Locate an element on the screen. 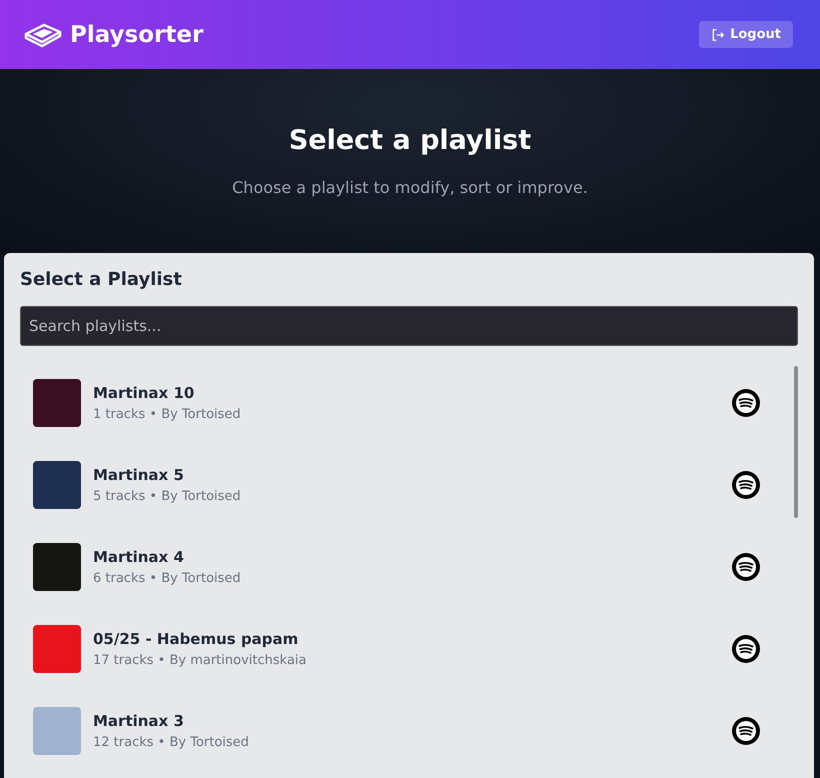  logout-button: Logout is located at coordinates (746, 34).